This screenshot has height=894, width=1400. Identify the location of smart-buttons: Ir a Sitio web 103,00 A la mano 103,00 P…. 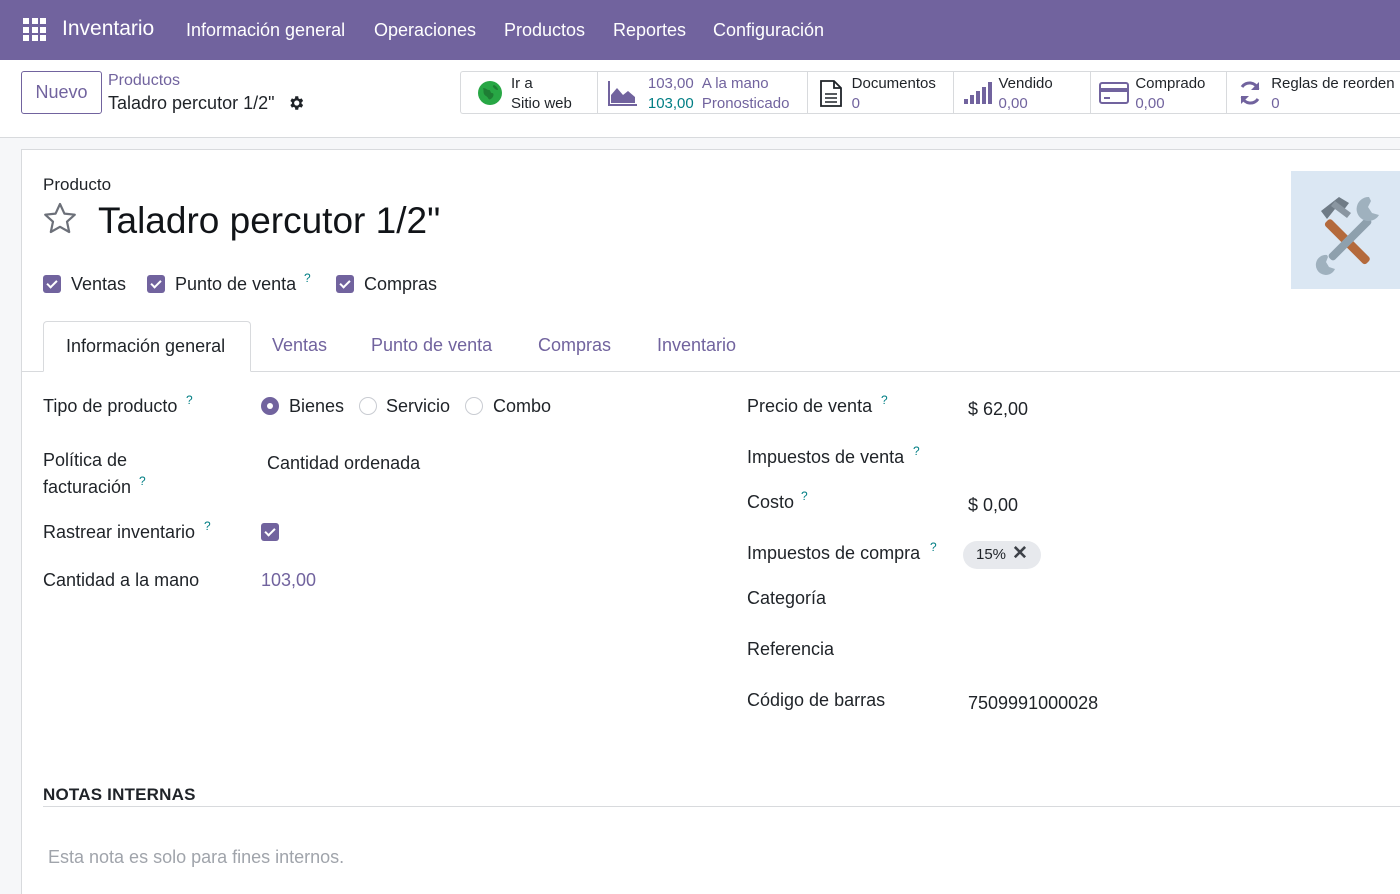
(930, 92).